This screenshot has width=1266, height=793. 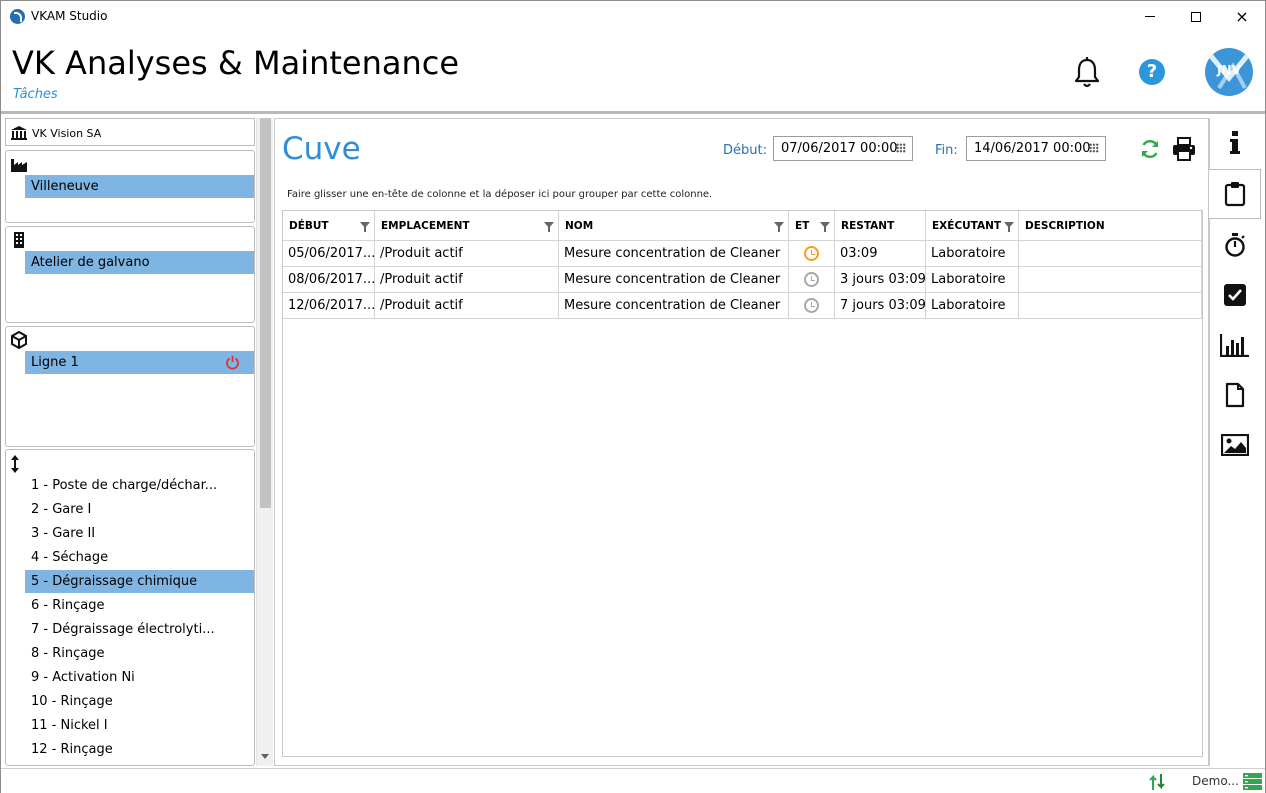 I want to click on tab-charts, so click(x=1235, y=345).